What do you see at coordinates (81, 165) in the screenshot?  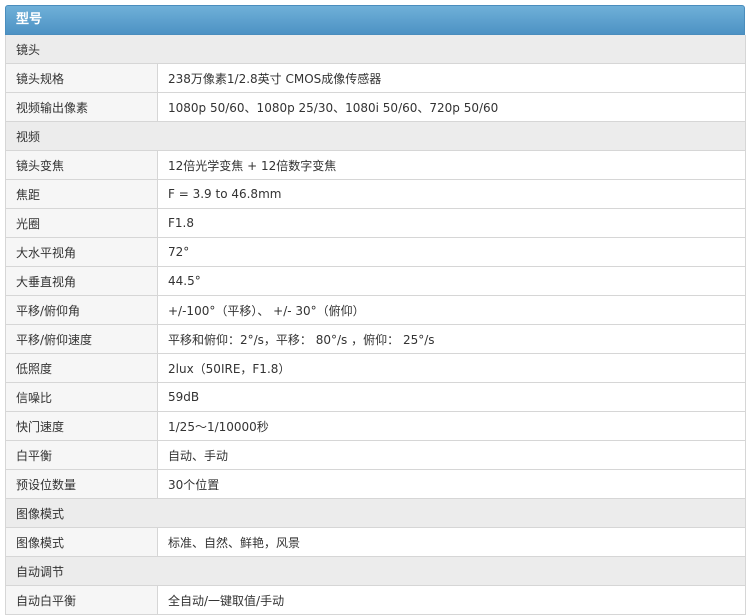 I see `spec-key: 镜头变焦` at bounding box center [81, 165].